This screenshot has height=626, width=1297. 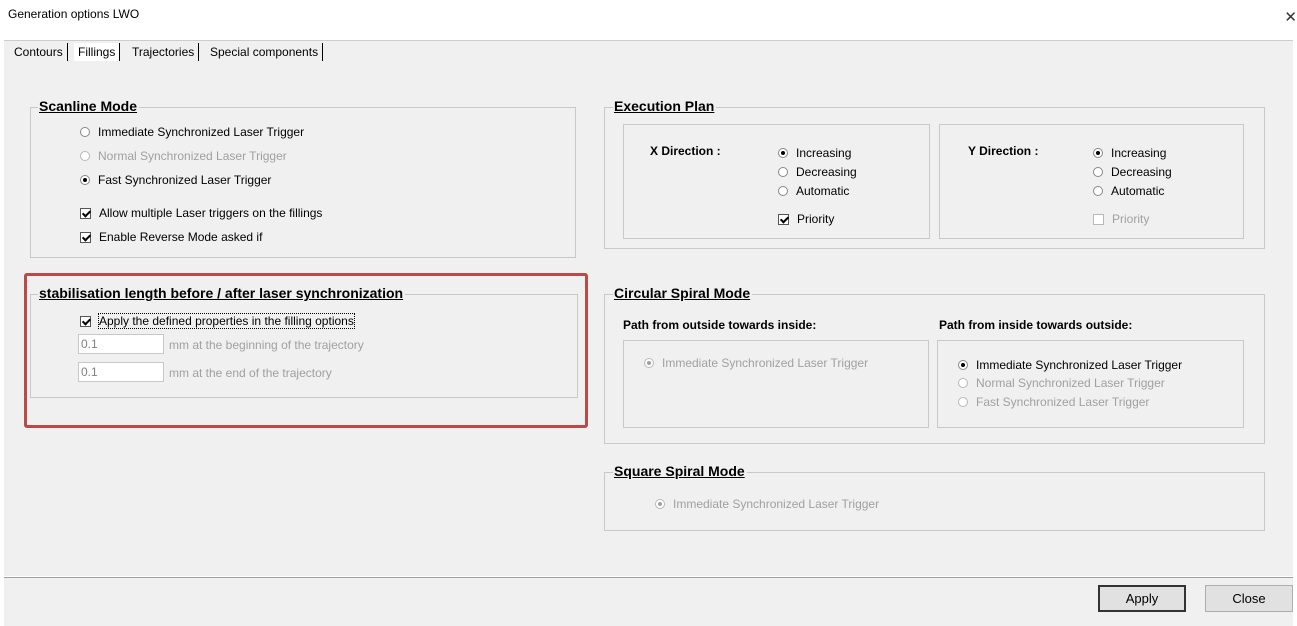 I want to click on x-direction-panel, so click(x=776, y=181).